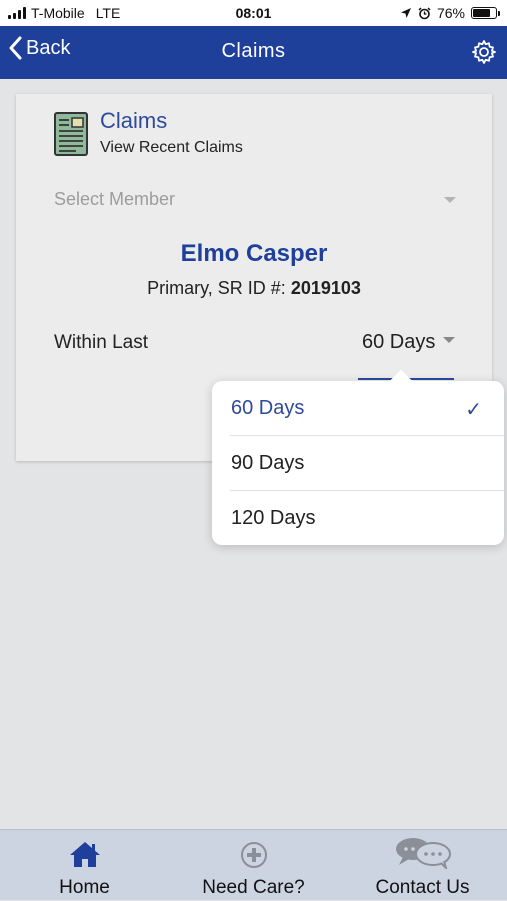 The height and width of the screenshot is (901, 507). I want to click on tab-label: Contact Us, so click(422, 887).